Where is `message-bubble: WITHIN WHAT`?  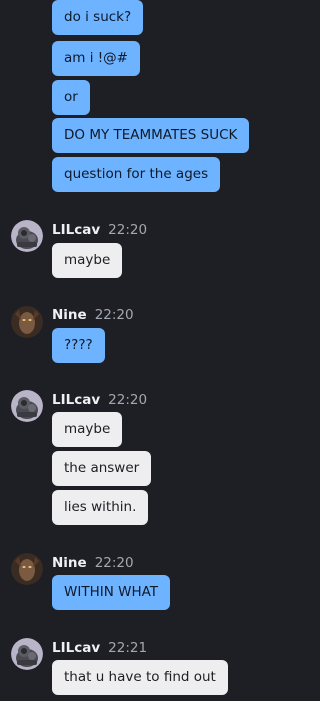
message-bubble: WITHIN WHAT is located at coordinates (111, 592).